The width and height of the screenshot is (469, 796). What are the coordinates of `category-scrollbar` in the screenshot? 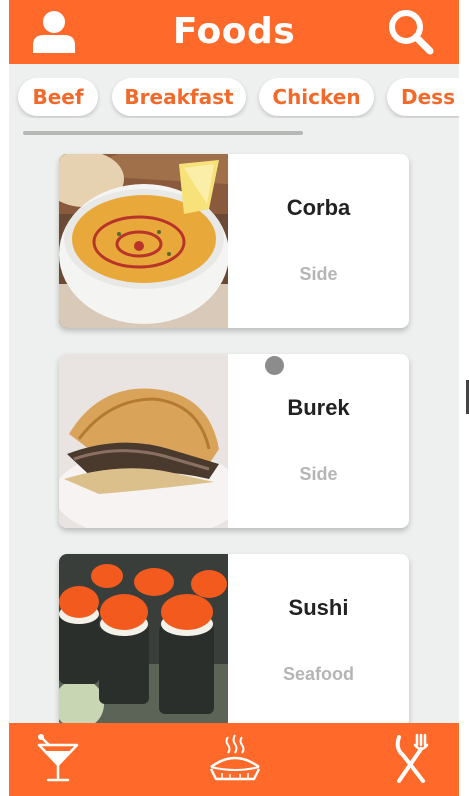 It's located at (163, 133).